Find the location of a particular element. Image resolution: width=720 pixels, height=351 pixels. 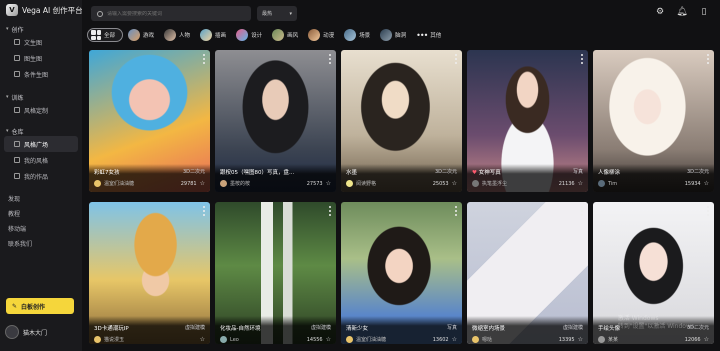

settings-icon: ⚙ is located at coordinates (660, 12).